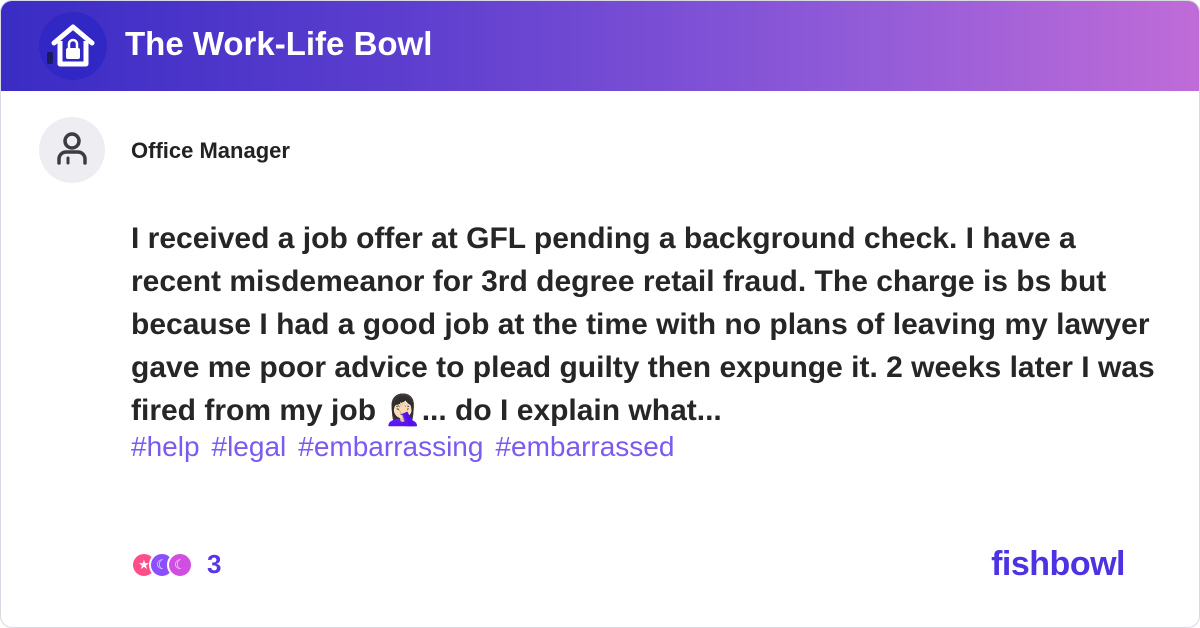 The width and height of the screenshot is (1200, 628). What do you see at coordinates (1058, 564) in the screenshot?
I see `fishbowl-logo: fishbowl` at bounding box center [1058, 564].